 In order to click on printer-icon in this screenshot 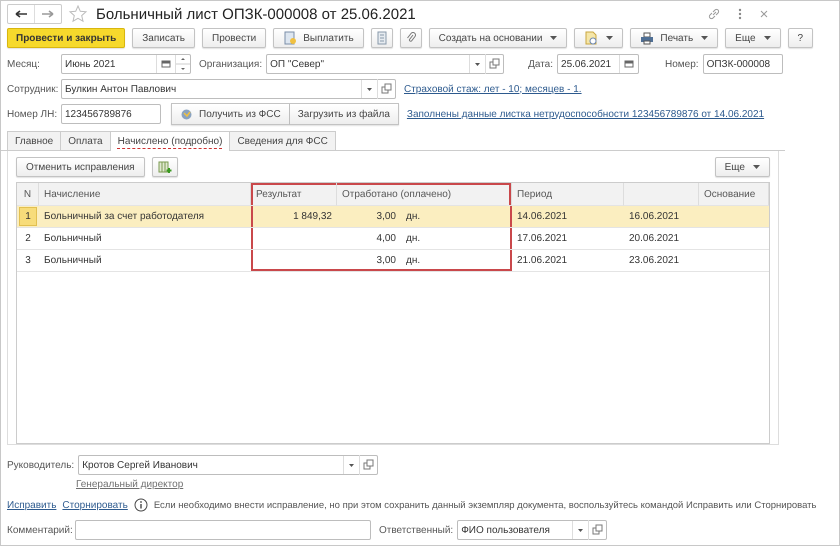, I will do `click(647, 38)`.